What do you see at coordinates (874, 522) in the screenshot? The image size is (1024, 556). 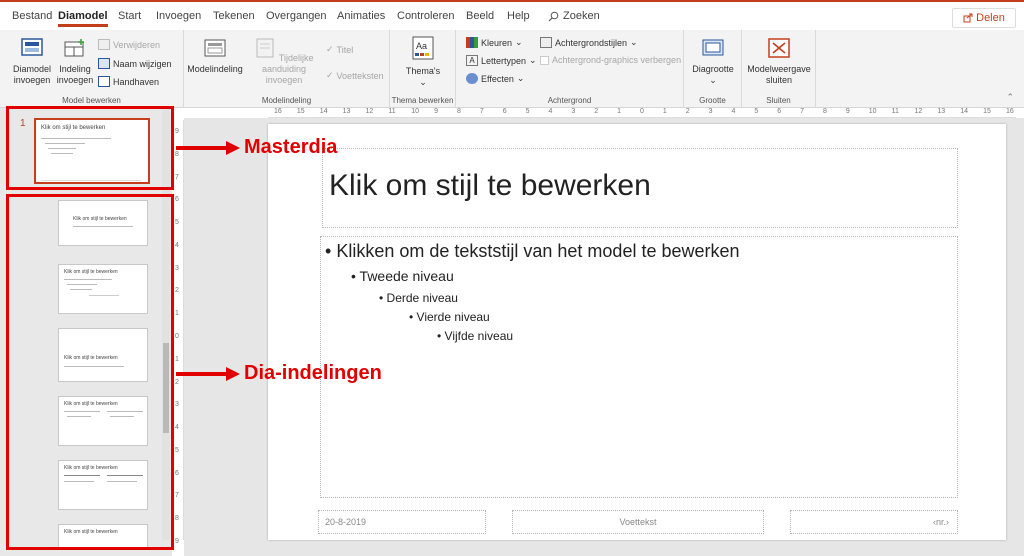 I see `footer-number-placeholder: ‹nr.›` at bounding box center [874, 522].